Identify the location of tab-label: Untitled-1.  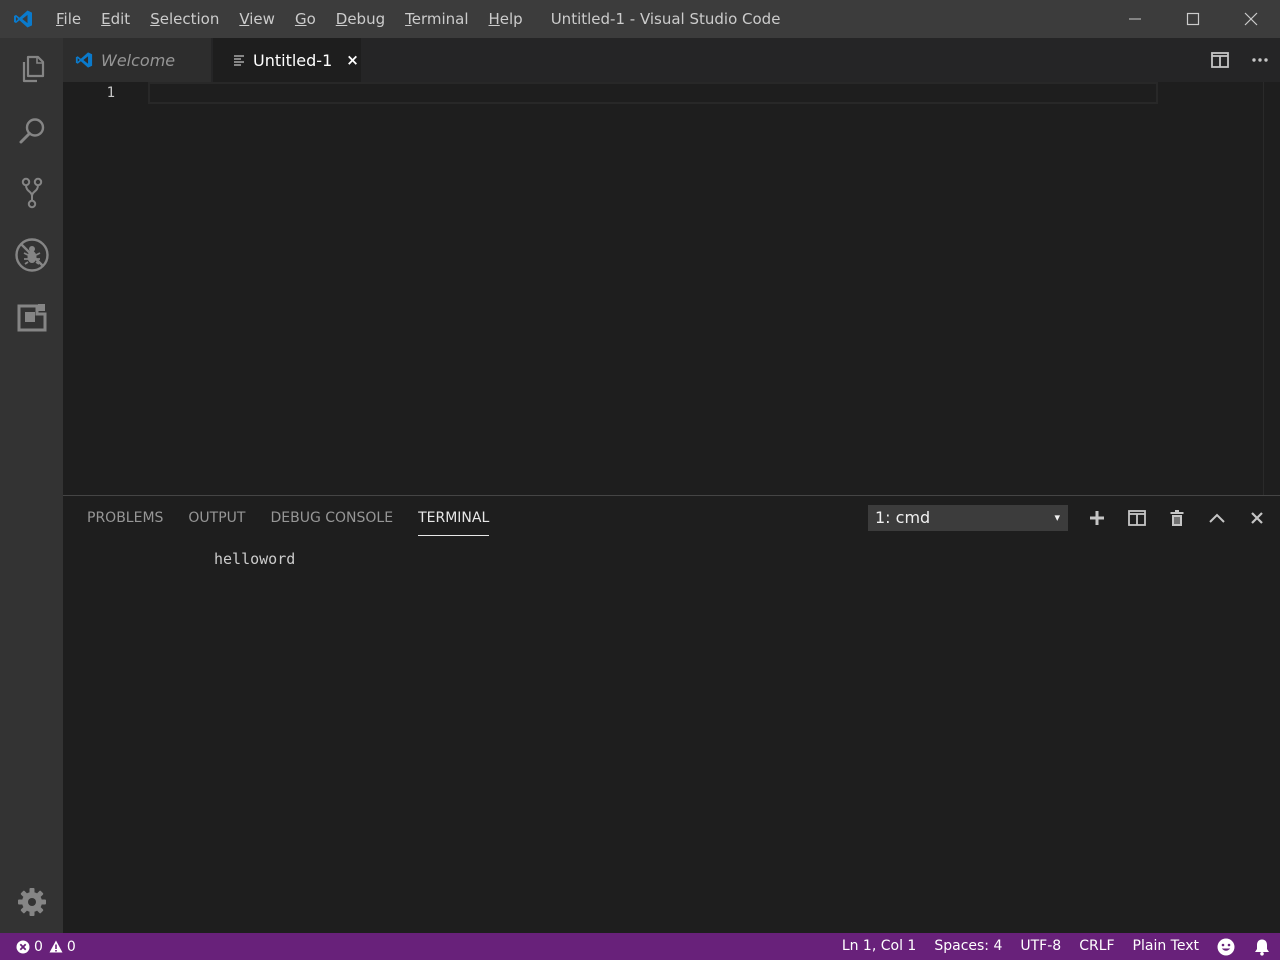
(293, 60).